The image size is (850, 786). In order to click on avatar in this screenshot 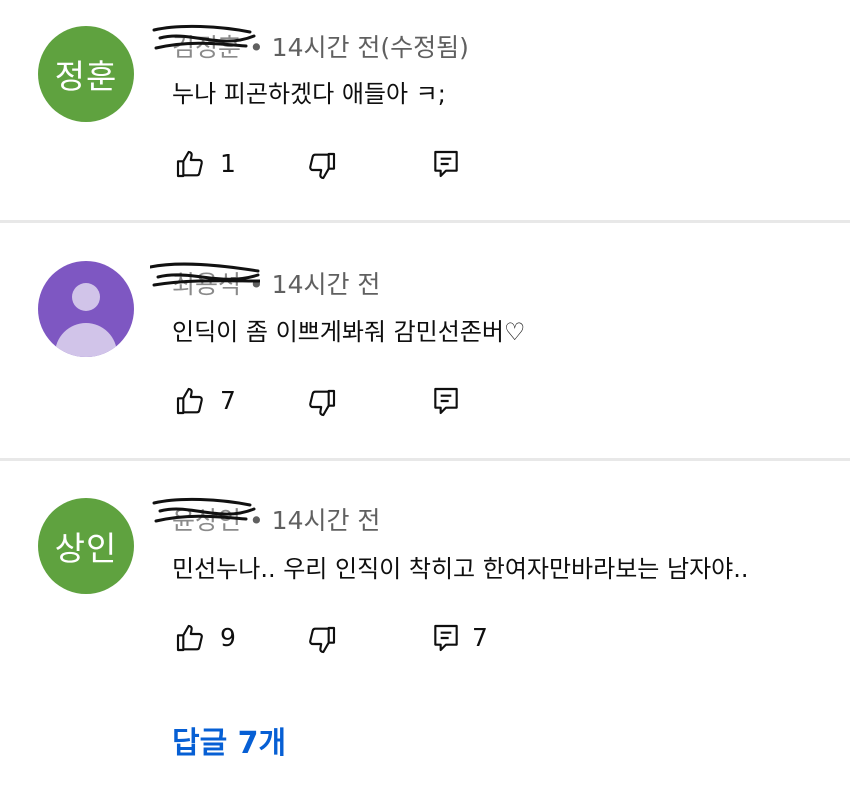, I will do `click(86, 309)`.